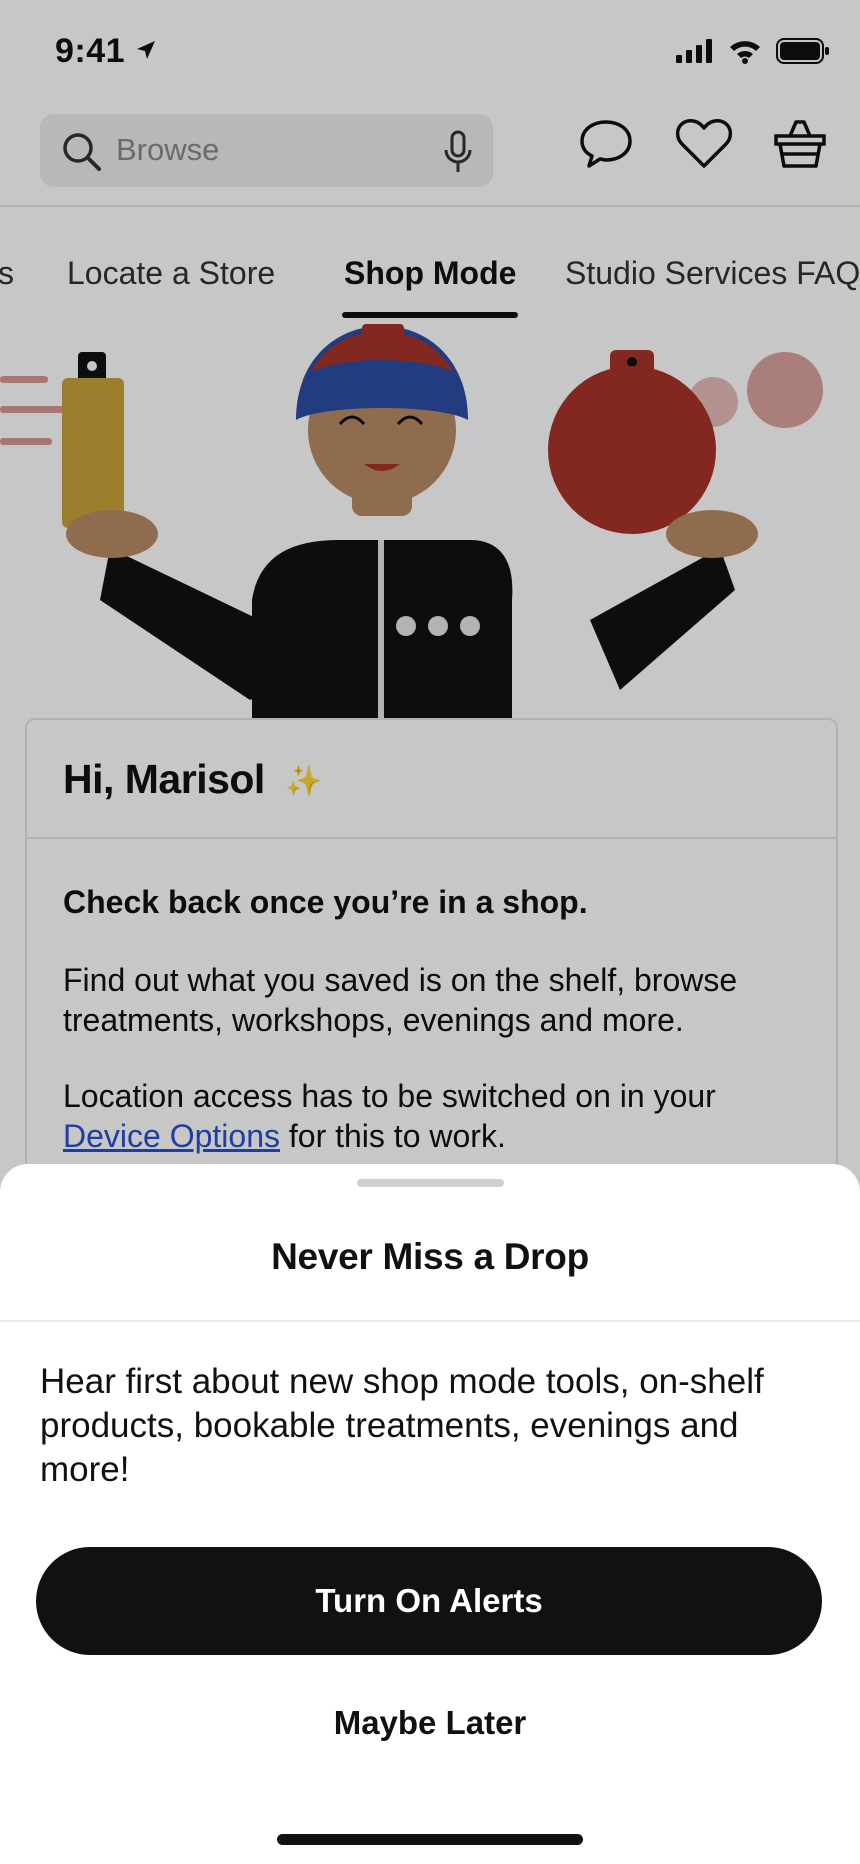  Describe the element at coordinates (430, 1723) in the screenshot. I see `maybe-later-button: Maybe Later` at that location.